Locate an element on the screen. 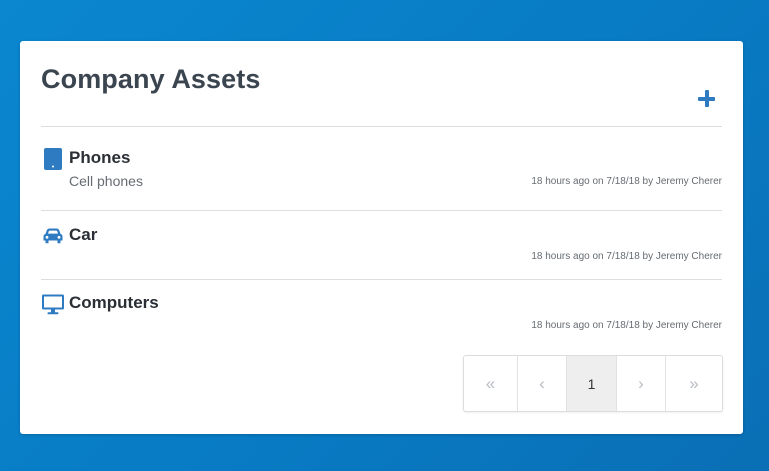 This screenshot has height=471, width=769. page-1-button: 1 is located at coordinates (592, 383).